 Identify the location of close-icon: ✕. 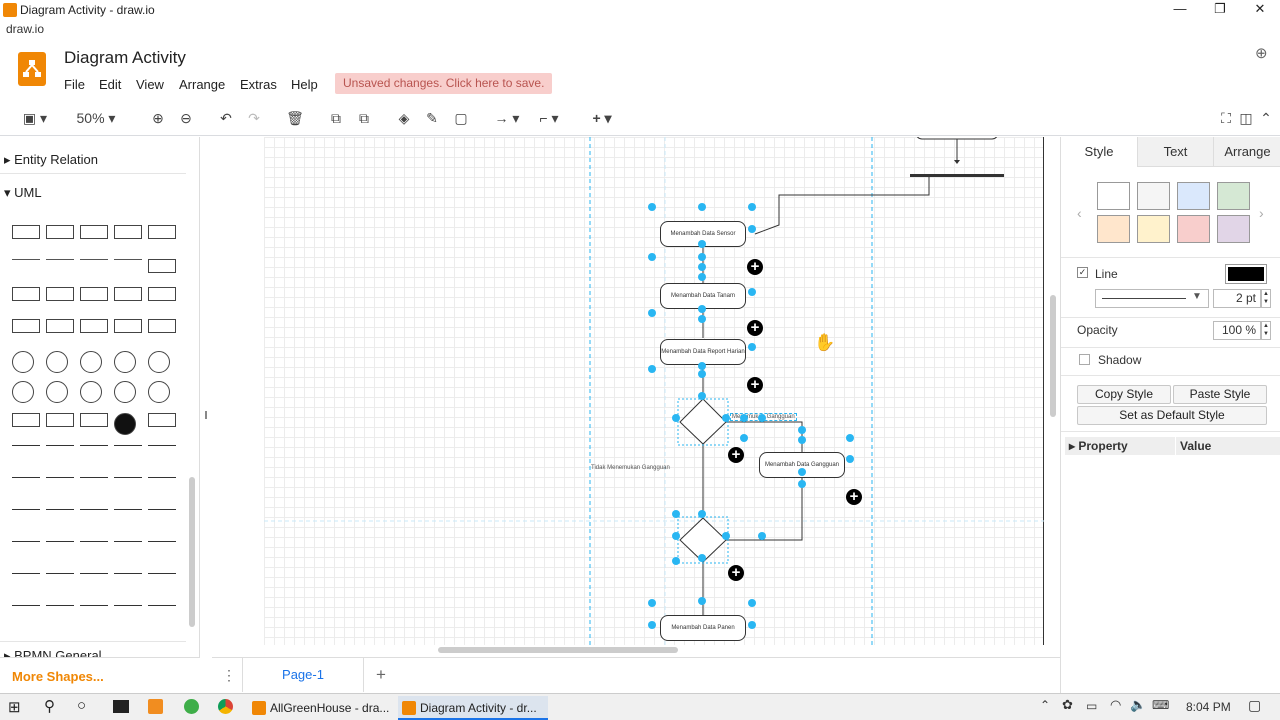
(1260, 10).